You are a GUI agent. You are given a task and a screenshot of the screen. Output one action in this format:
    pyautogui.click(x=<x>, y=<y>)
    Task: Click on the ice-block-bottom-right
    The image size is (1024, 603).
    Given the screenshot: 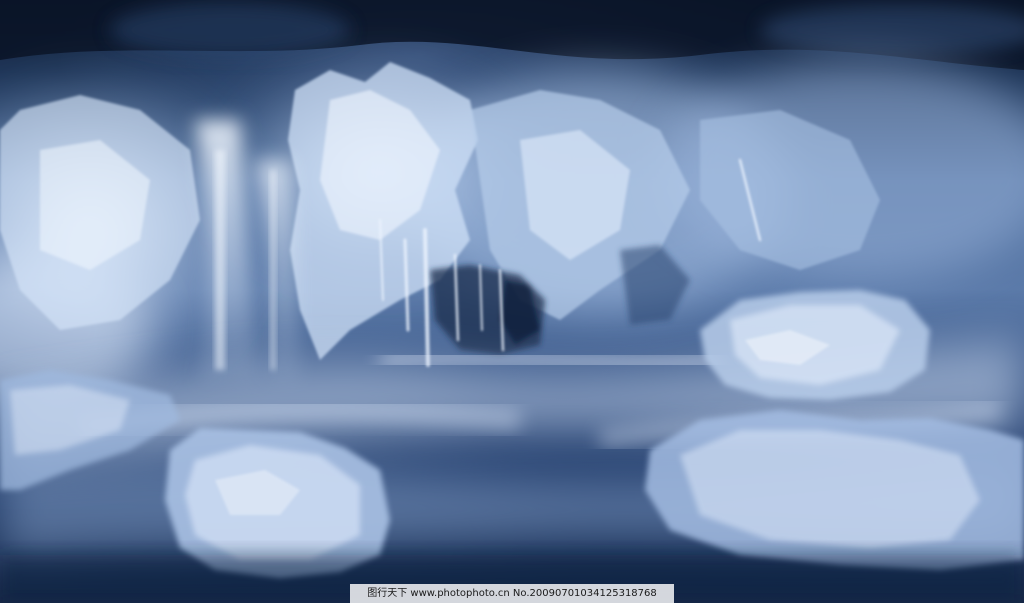 What is the action you would take?
    pyautogui.click(x=834, y=490)
    